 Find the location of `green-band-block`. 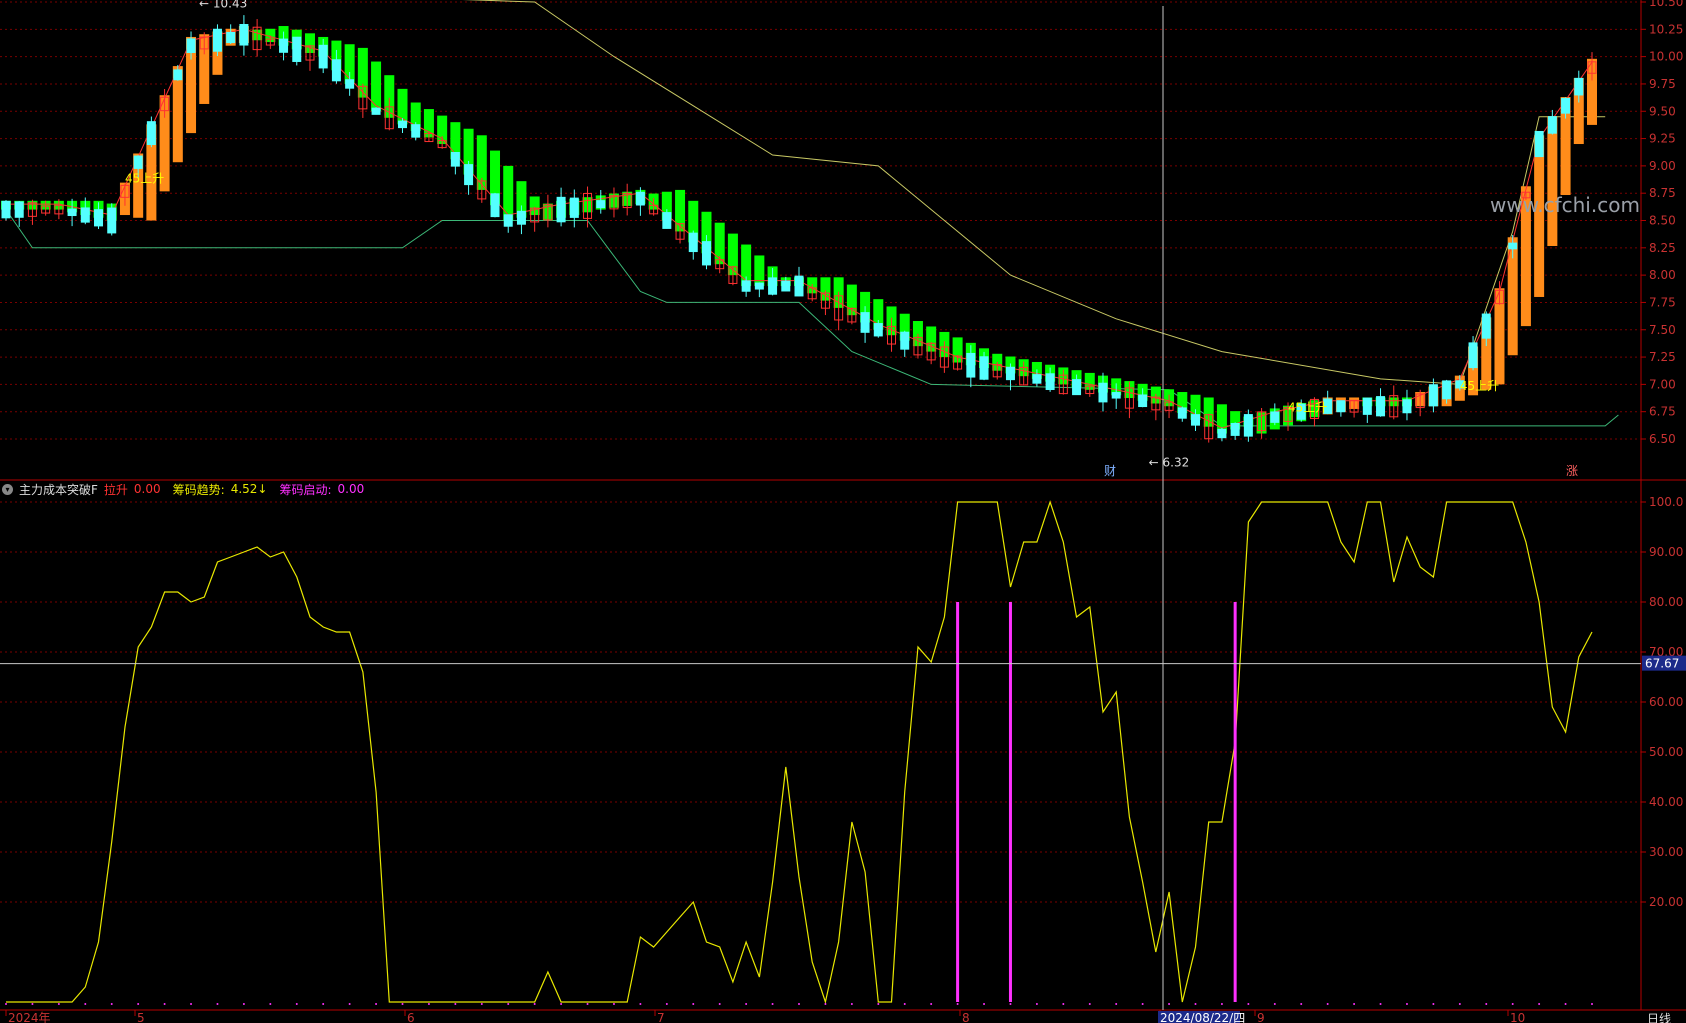

green-band-block is located at coordinates (376, 86).